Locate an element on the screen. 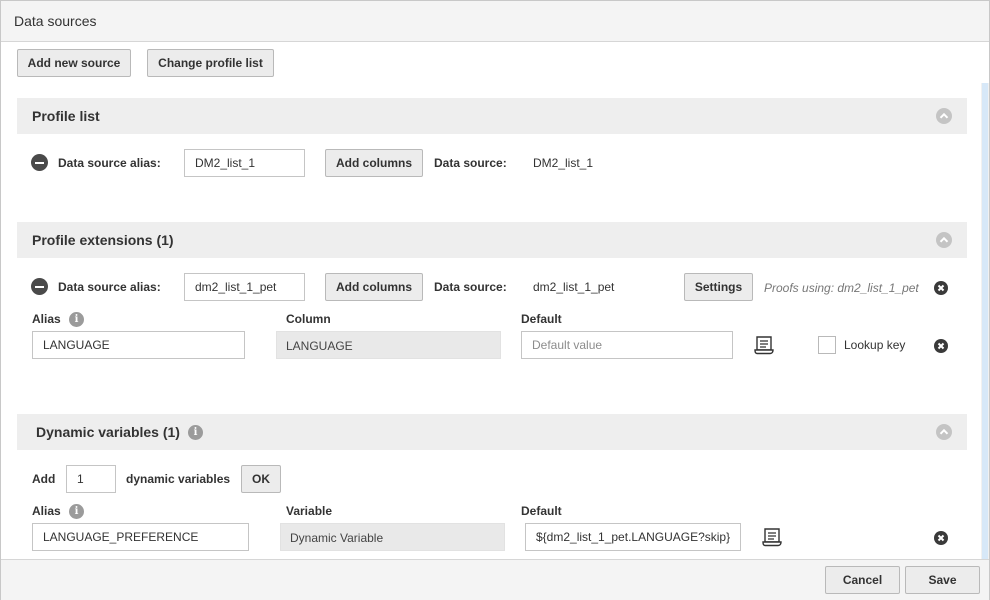  dialog-footer: Cancel Save is located at coordinates (495, 579).